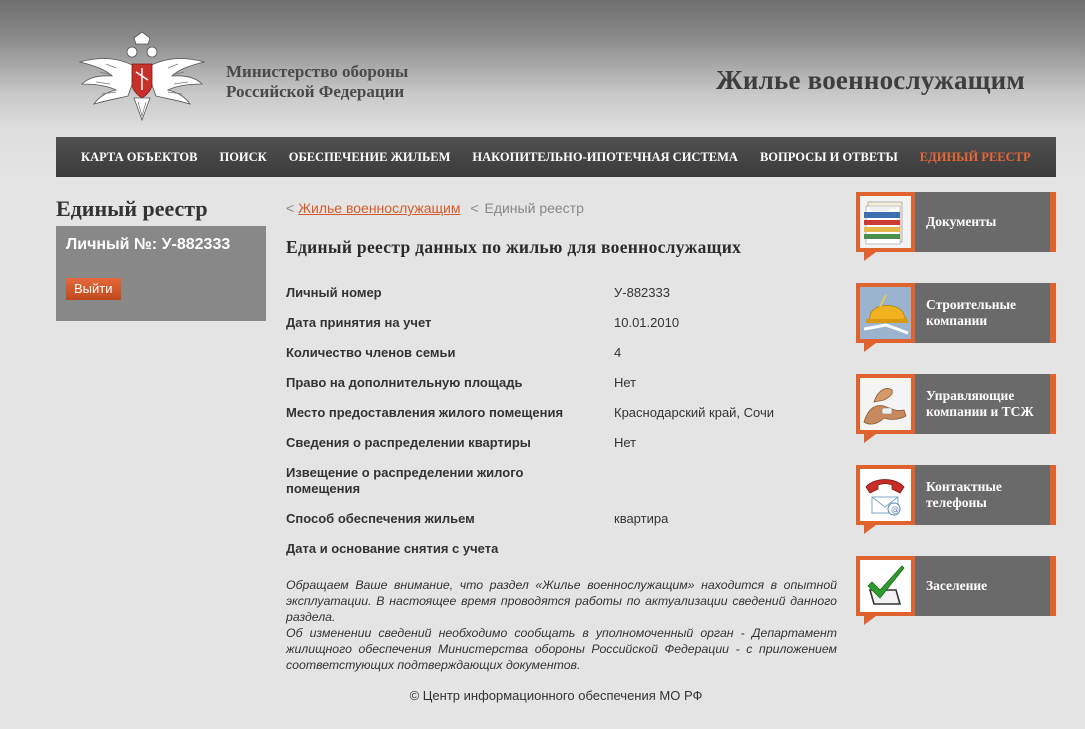  What do you see at coordinates (408, 442) in the screenshot?
I see `row-label: Сведения о распределении квартиры` at bounding box center [408, 442].